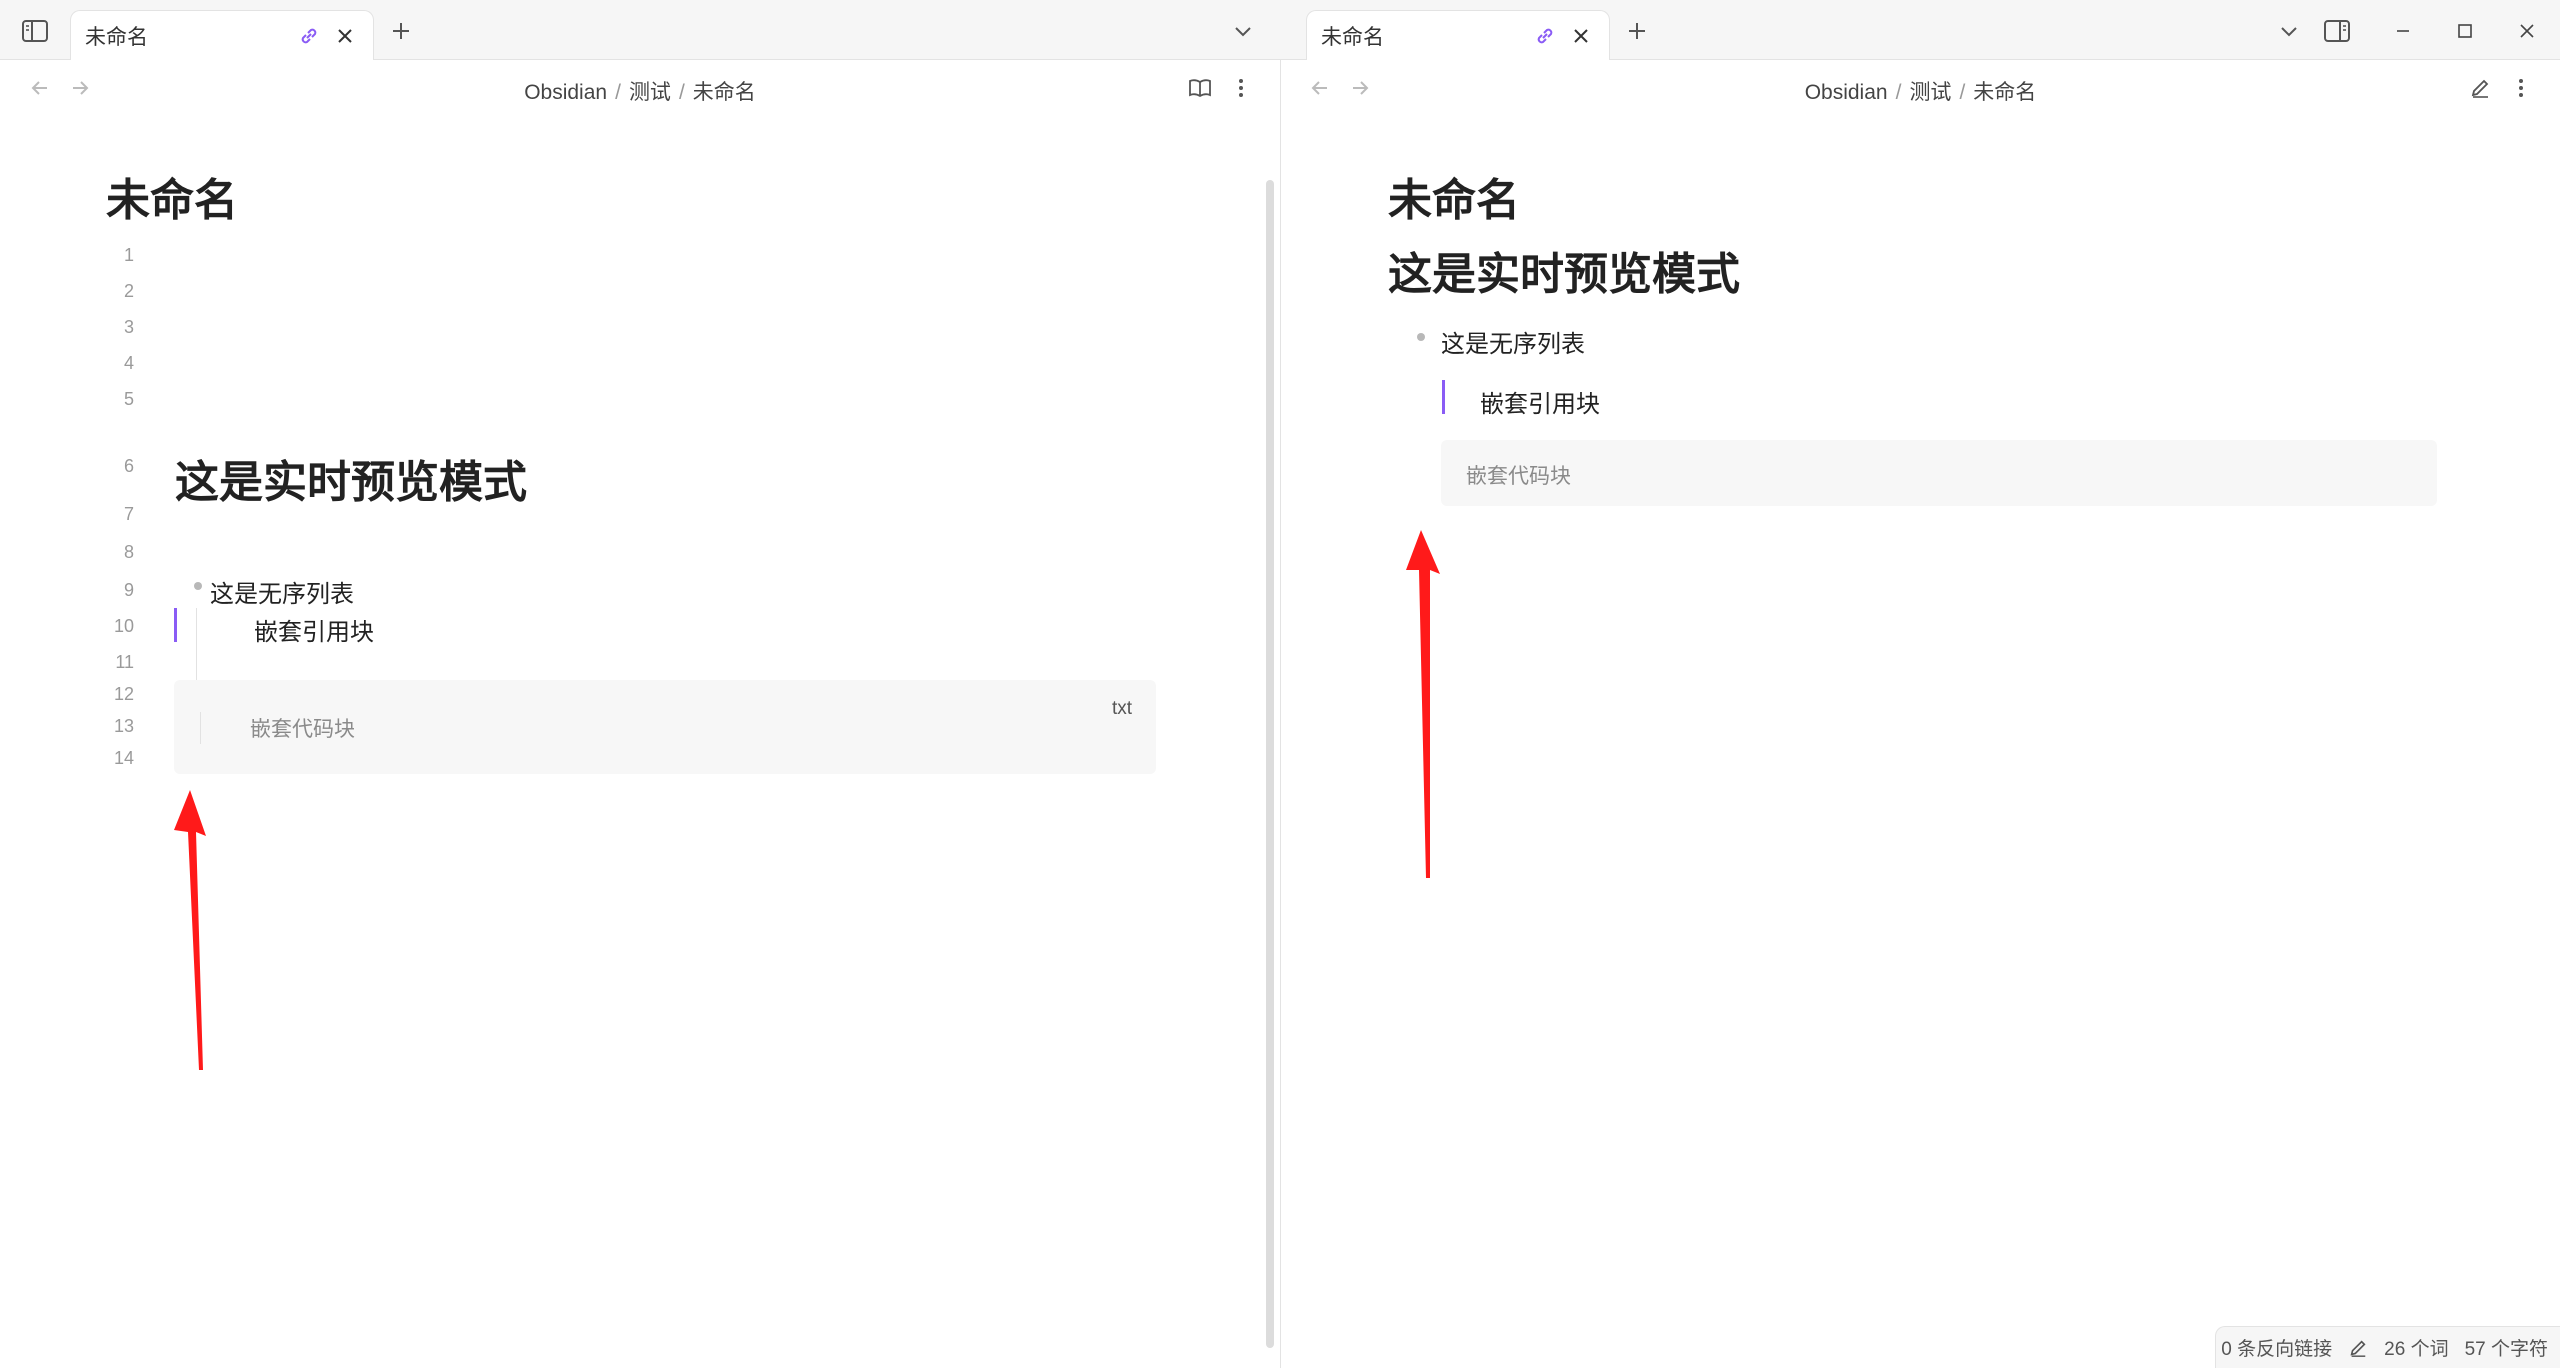 The height and width of the screenshot is (1368, 2560). I want to click on line-number: 1, so click(128, 255).